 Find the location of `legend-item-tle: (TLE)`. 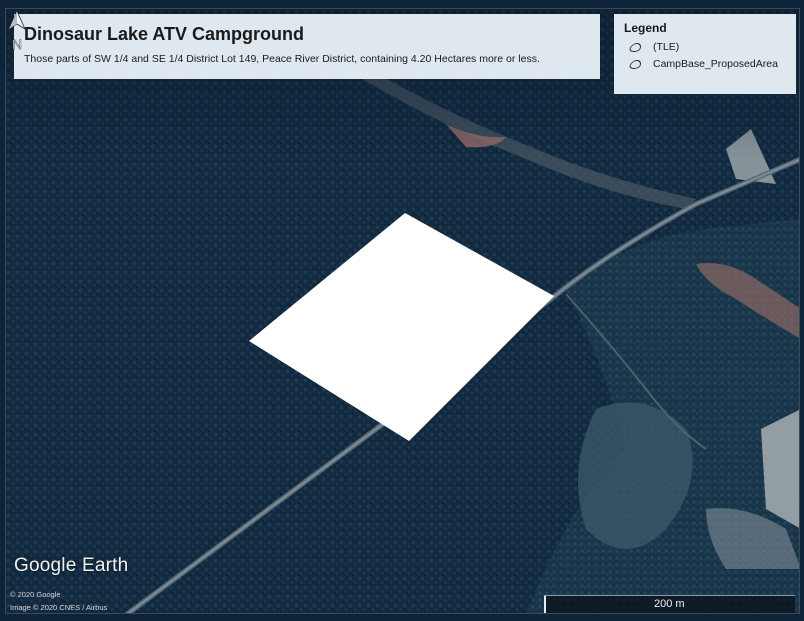

legend-item-tle: (TLE) is located at coordinates (705, 47).